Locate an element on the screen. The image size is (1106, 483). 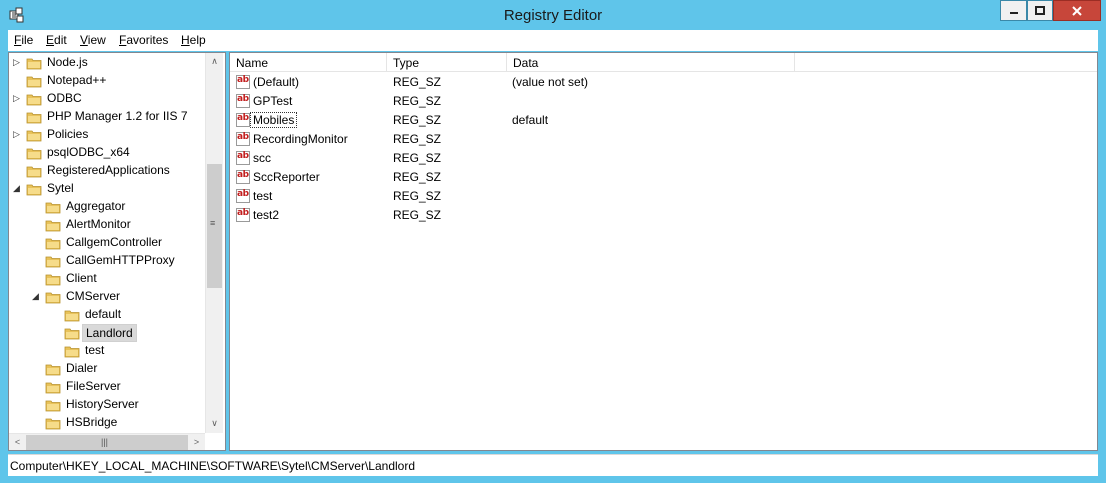
menu-favorites: Favorites is located at coordinates (143, 40).